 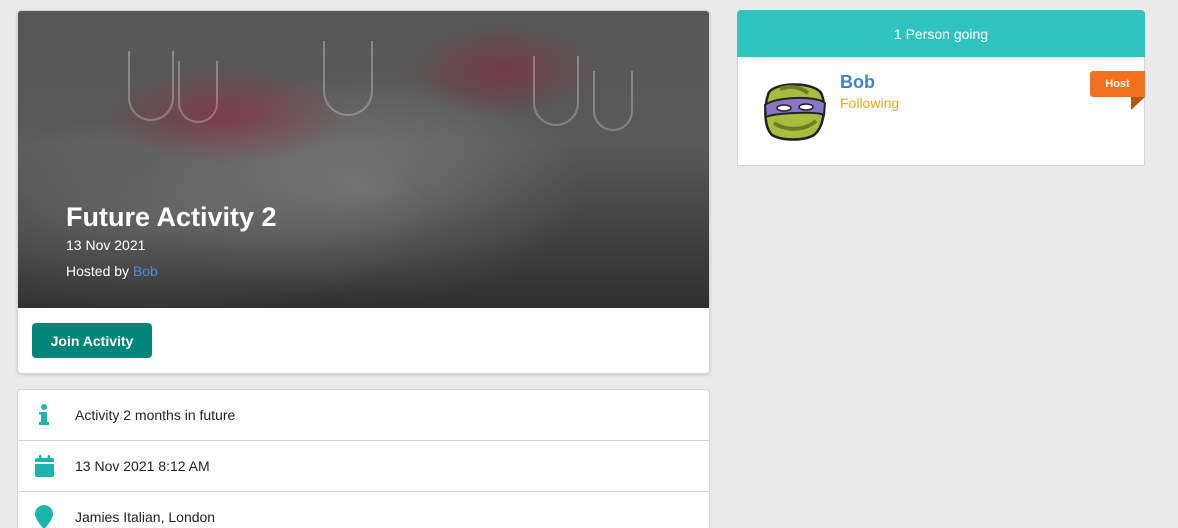 I want to click on join-activity-button: Join Activity, so click(x=92, y=340).